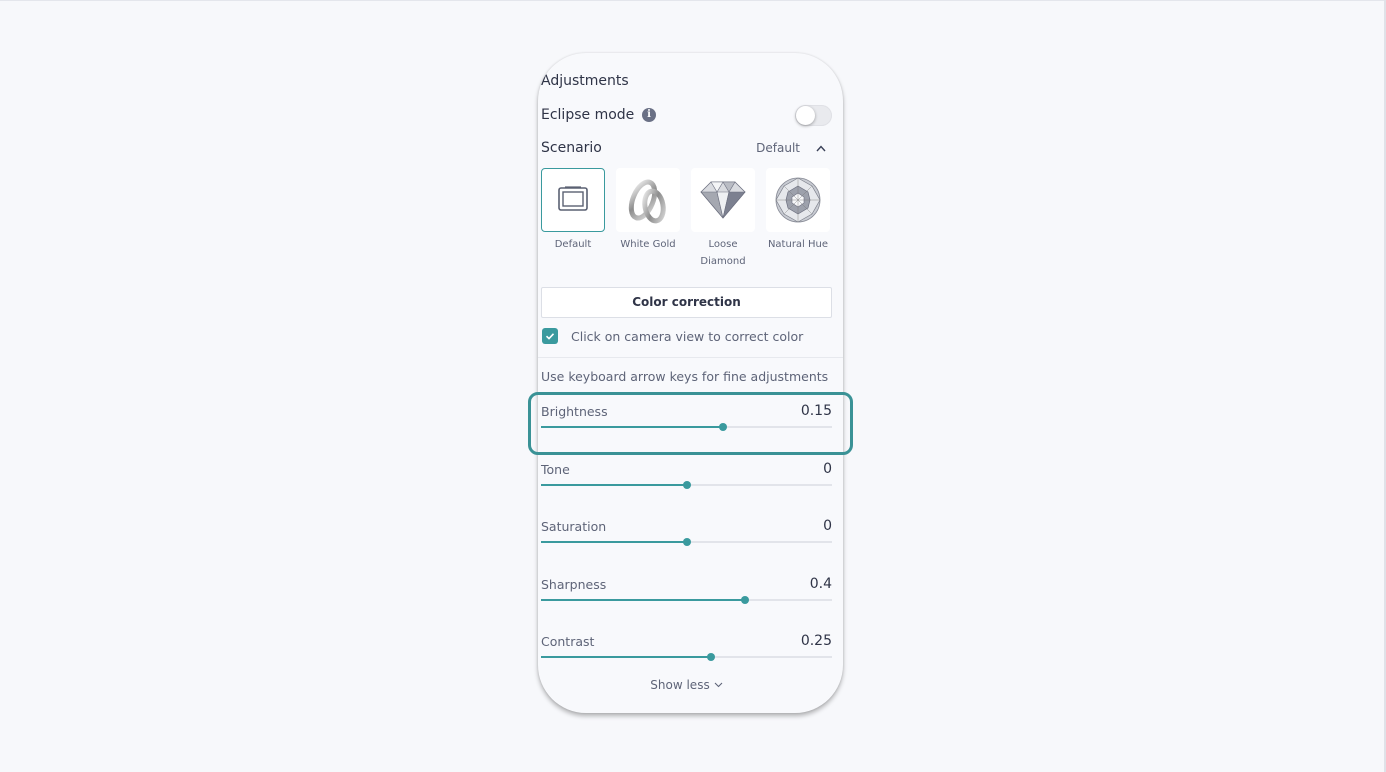 Image resolution: width=1386 pixels, height=772 pixels. I want to click on scenario-label-white-gold: White Gold, so click(648, 244).